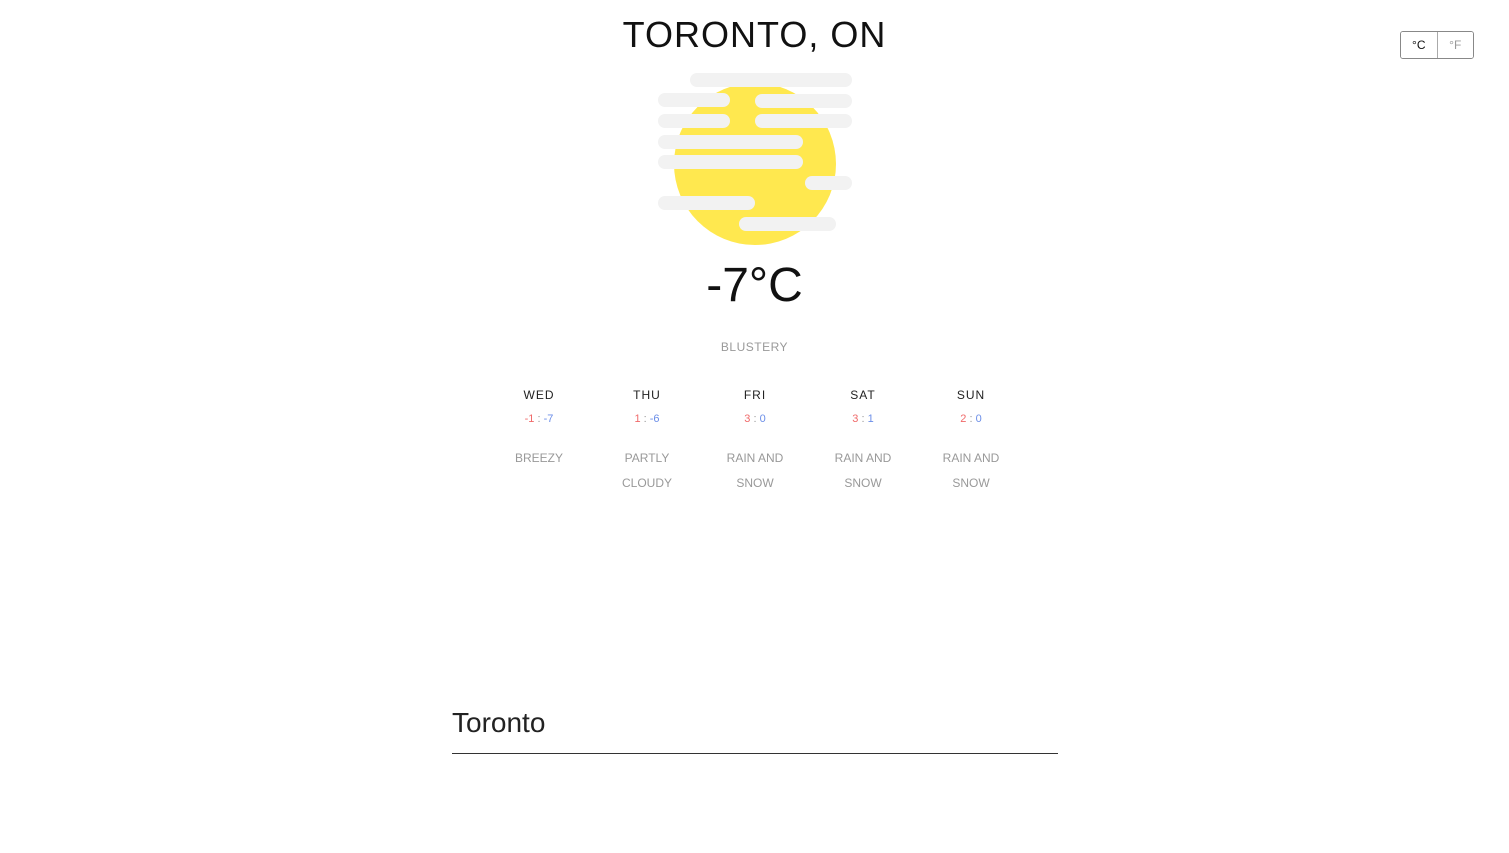 The width and height of the screenshot is (1509, 853). I want to click on day-name: SAT, so click(863, 395).